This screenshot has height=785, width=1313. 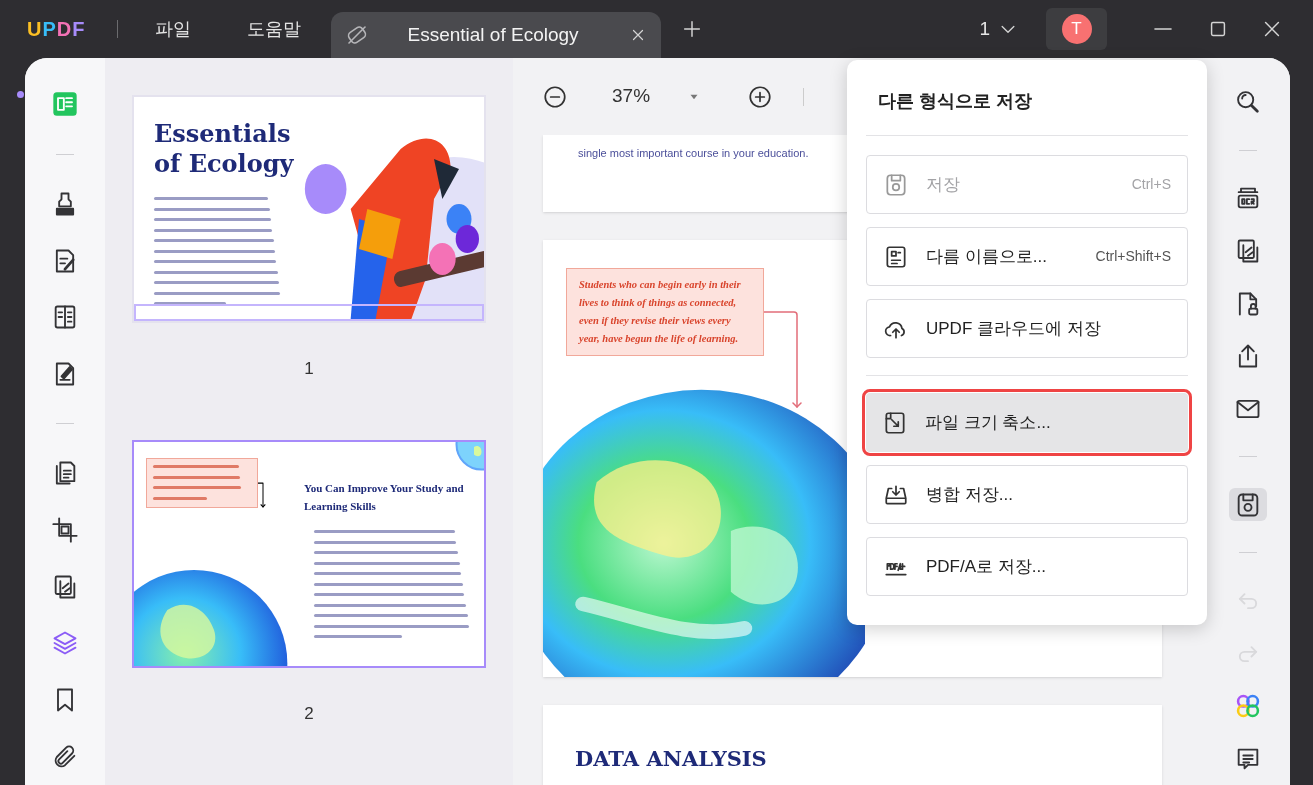 I want to click on page-thumbnail: You Can Improve Your Study and Learning Skills, so click(x=309, y=554).